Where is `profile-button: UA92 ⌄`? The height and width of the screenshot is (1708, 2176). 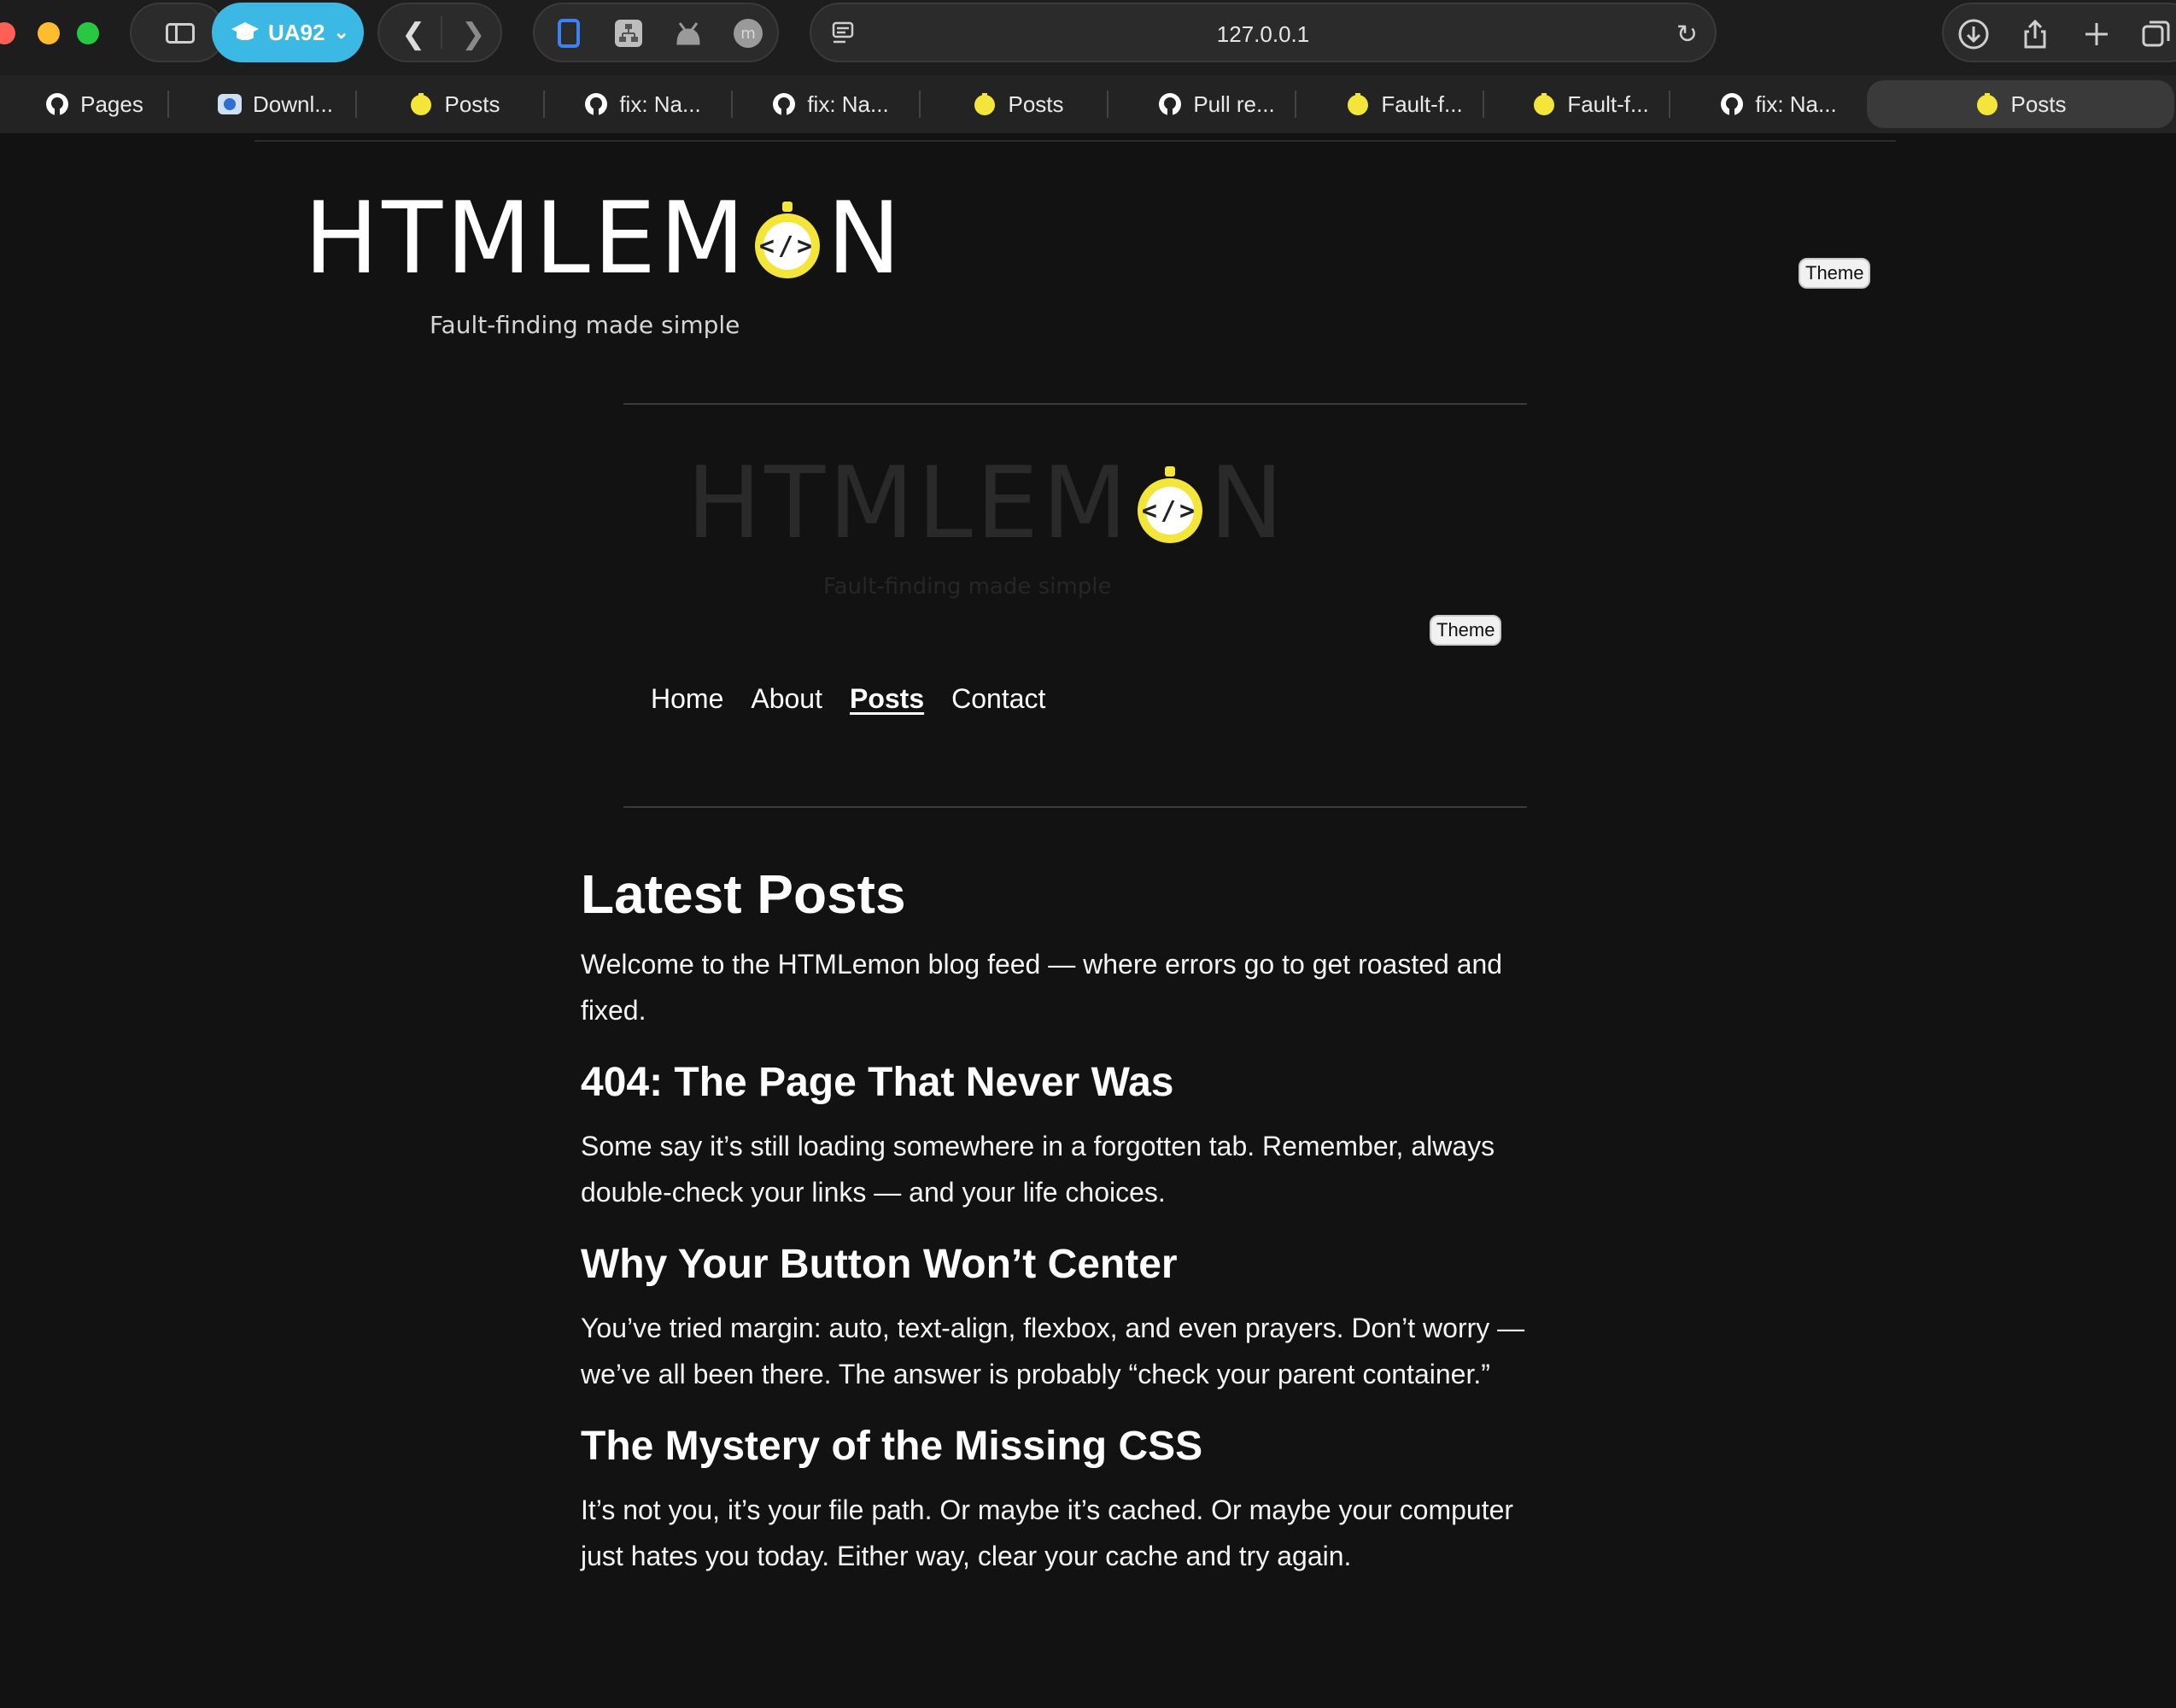
profile-button: UA92 ⌄ is located at coordinates (288, 32).